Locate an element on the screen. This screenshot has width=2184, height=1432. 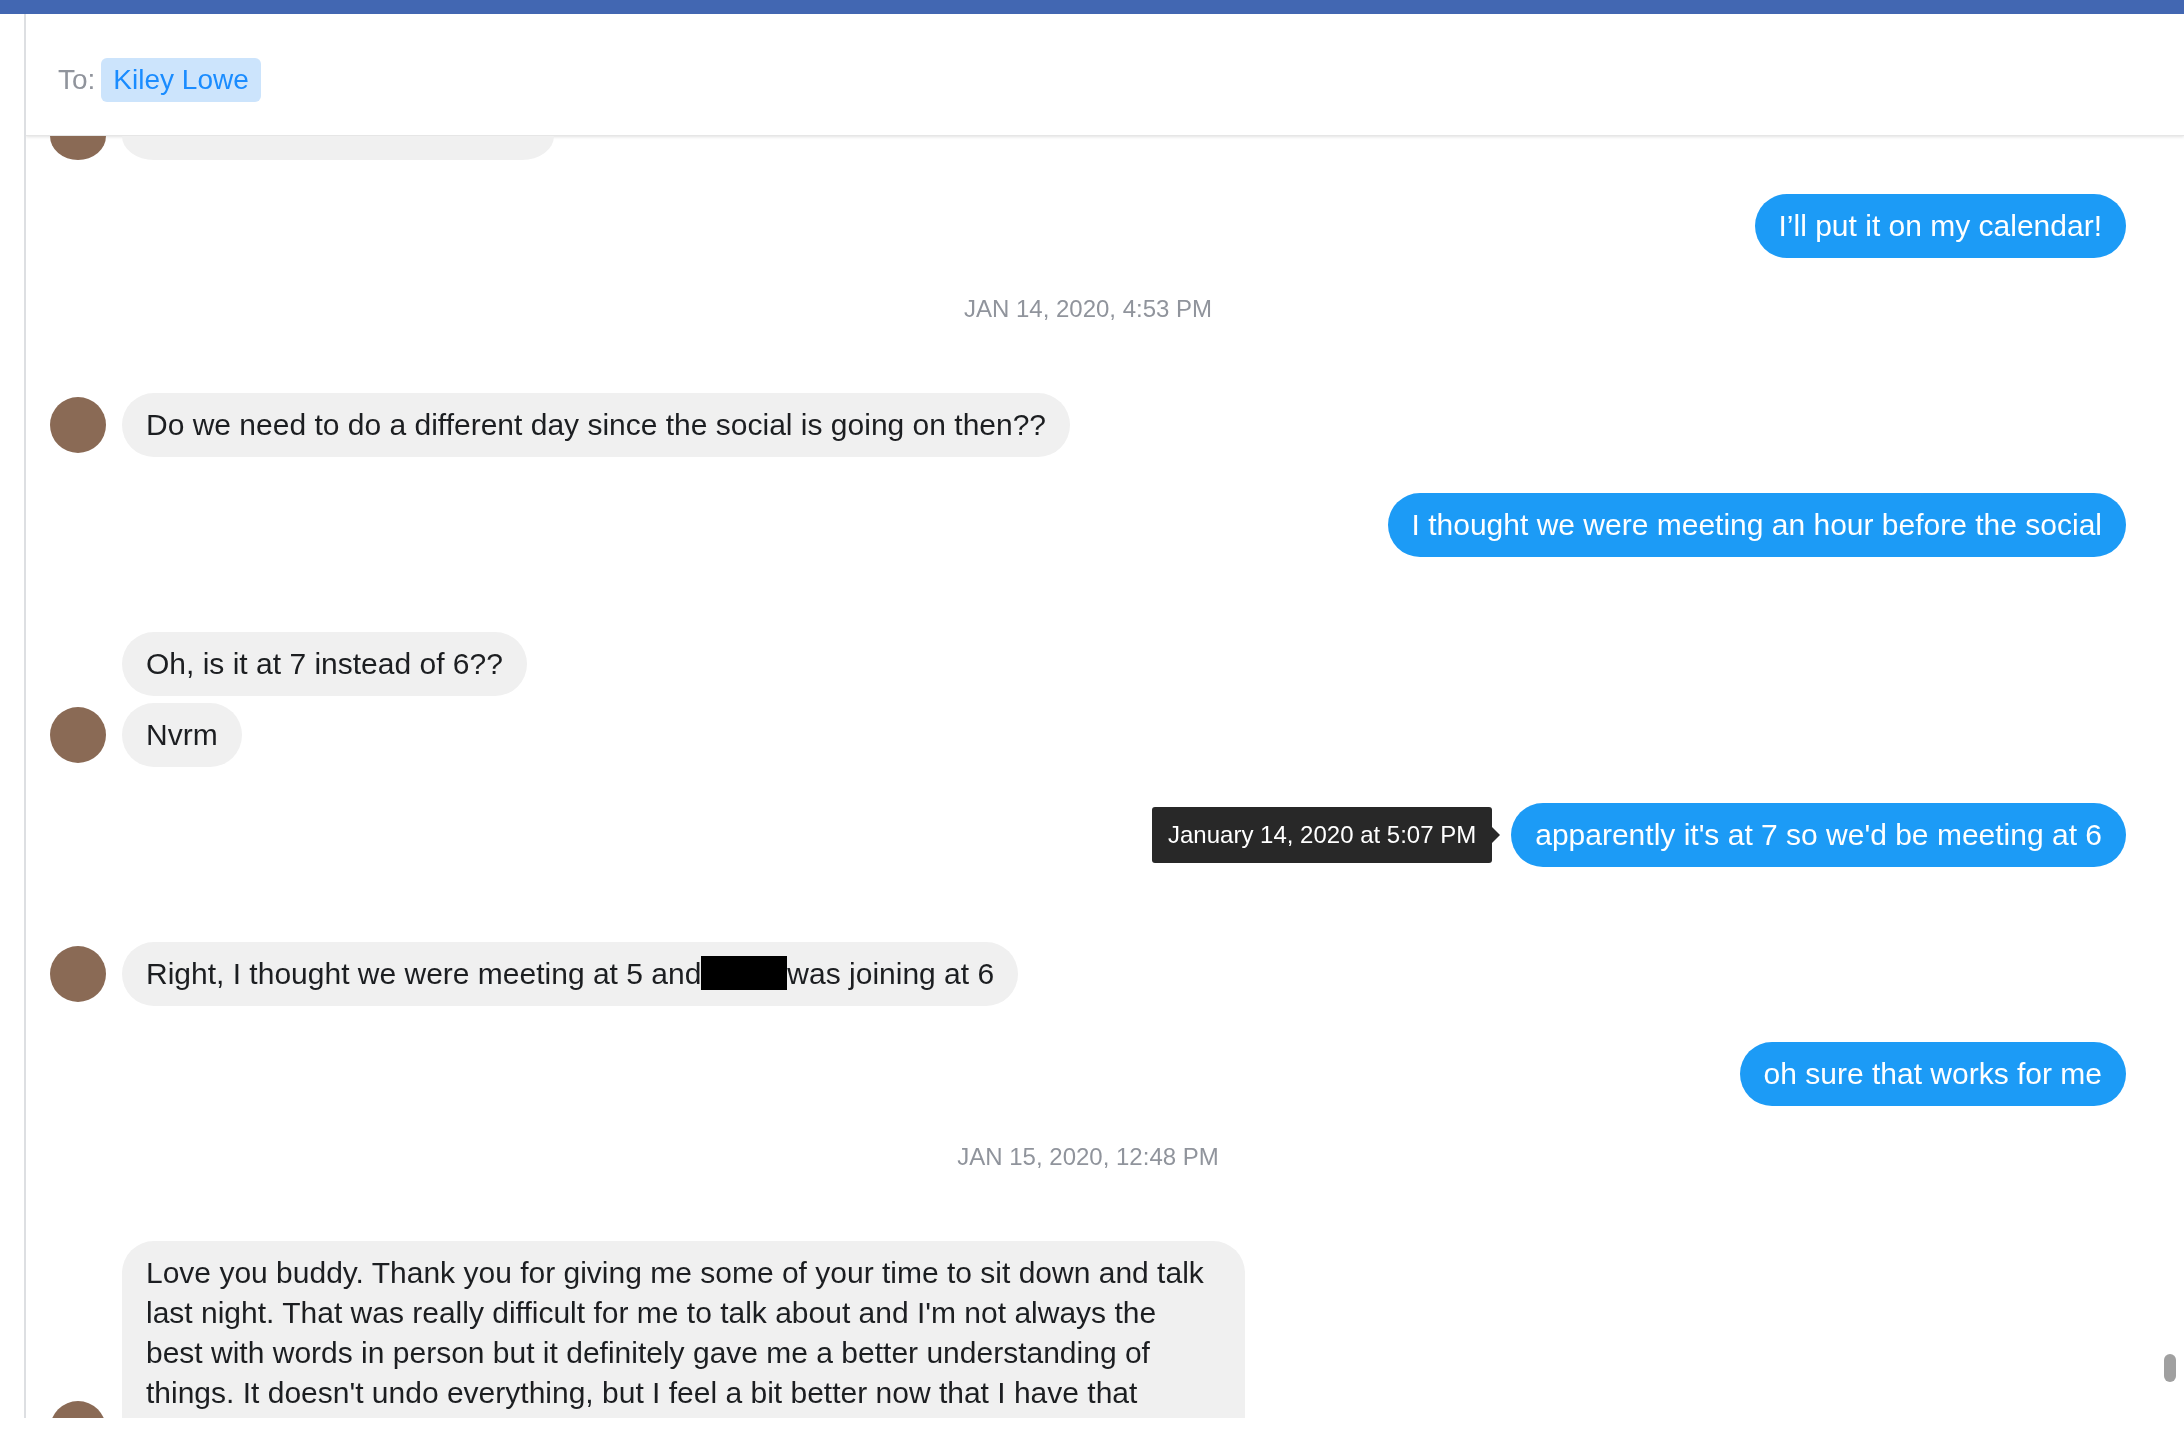
date-separator: JAN 15, 2020, 12:48 PM is located at coordinates (1088, 1157).